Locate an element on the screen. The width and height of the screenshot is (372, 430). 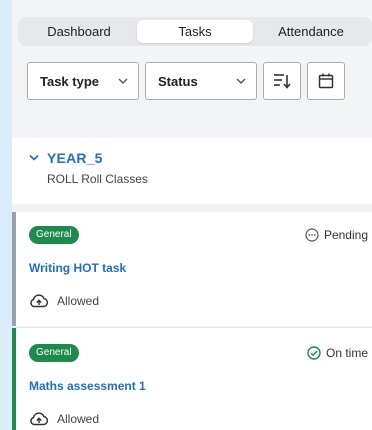
task-type-select: Task type is located at coordinates (83, 81).